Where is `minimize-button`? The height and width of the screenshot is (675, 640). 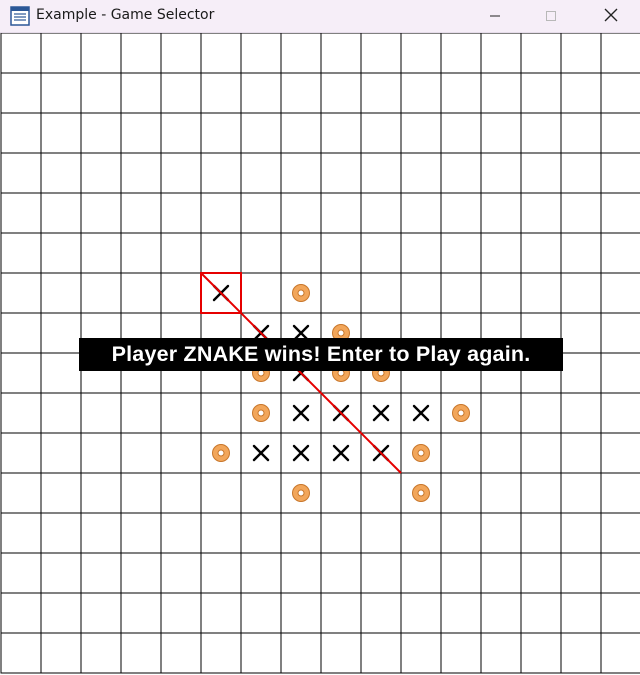 minimize-button is located at coordinates (495, 16).